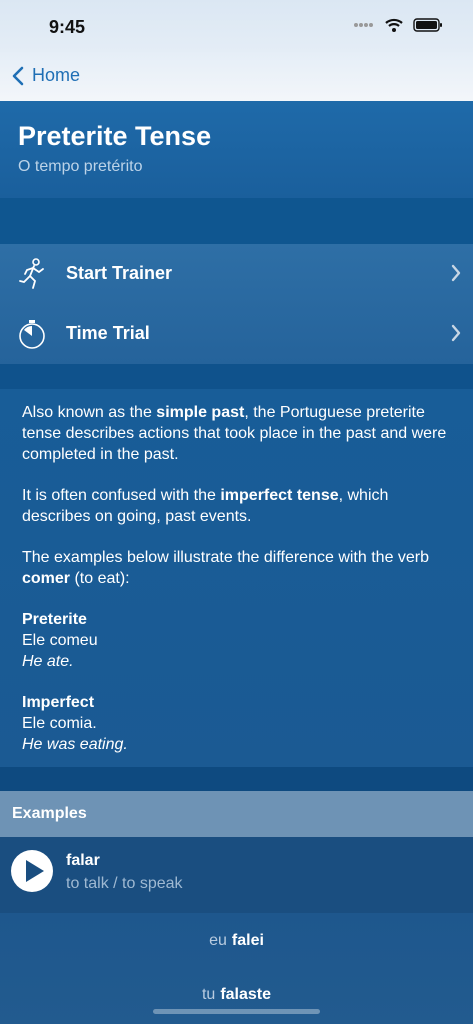  What do you see at coordinates (32, 871) in the screenshot?
I see `play-icon` at bounding box center [32, 871].